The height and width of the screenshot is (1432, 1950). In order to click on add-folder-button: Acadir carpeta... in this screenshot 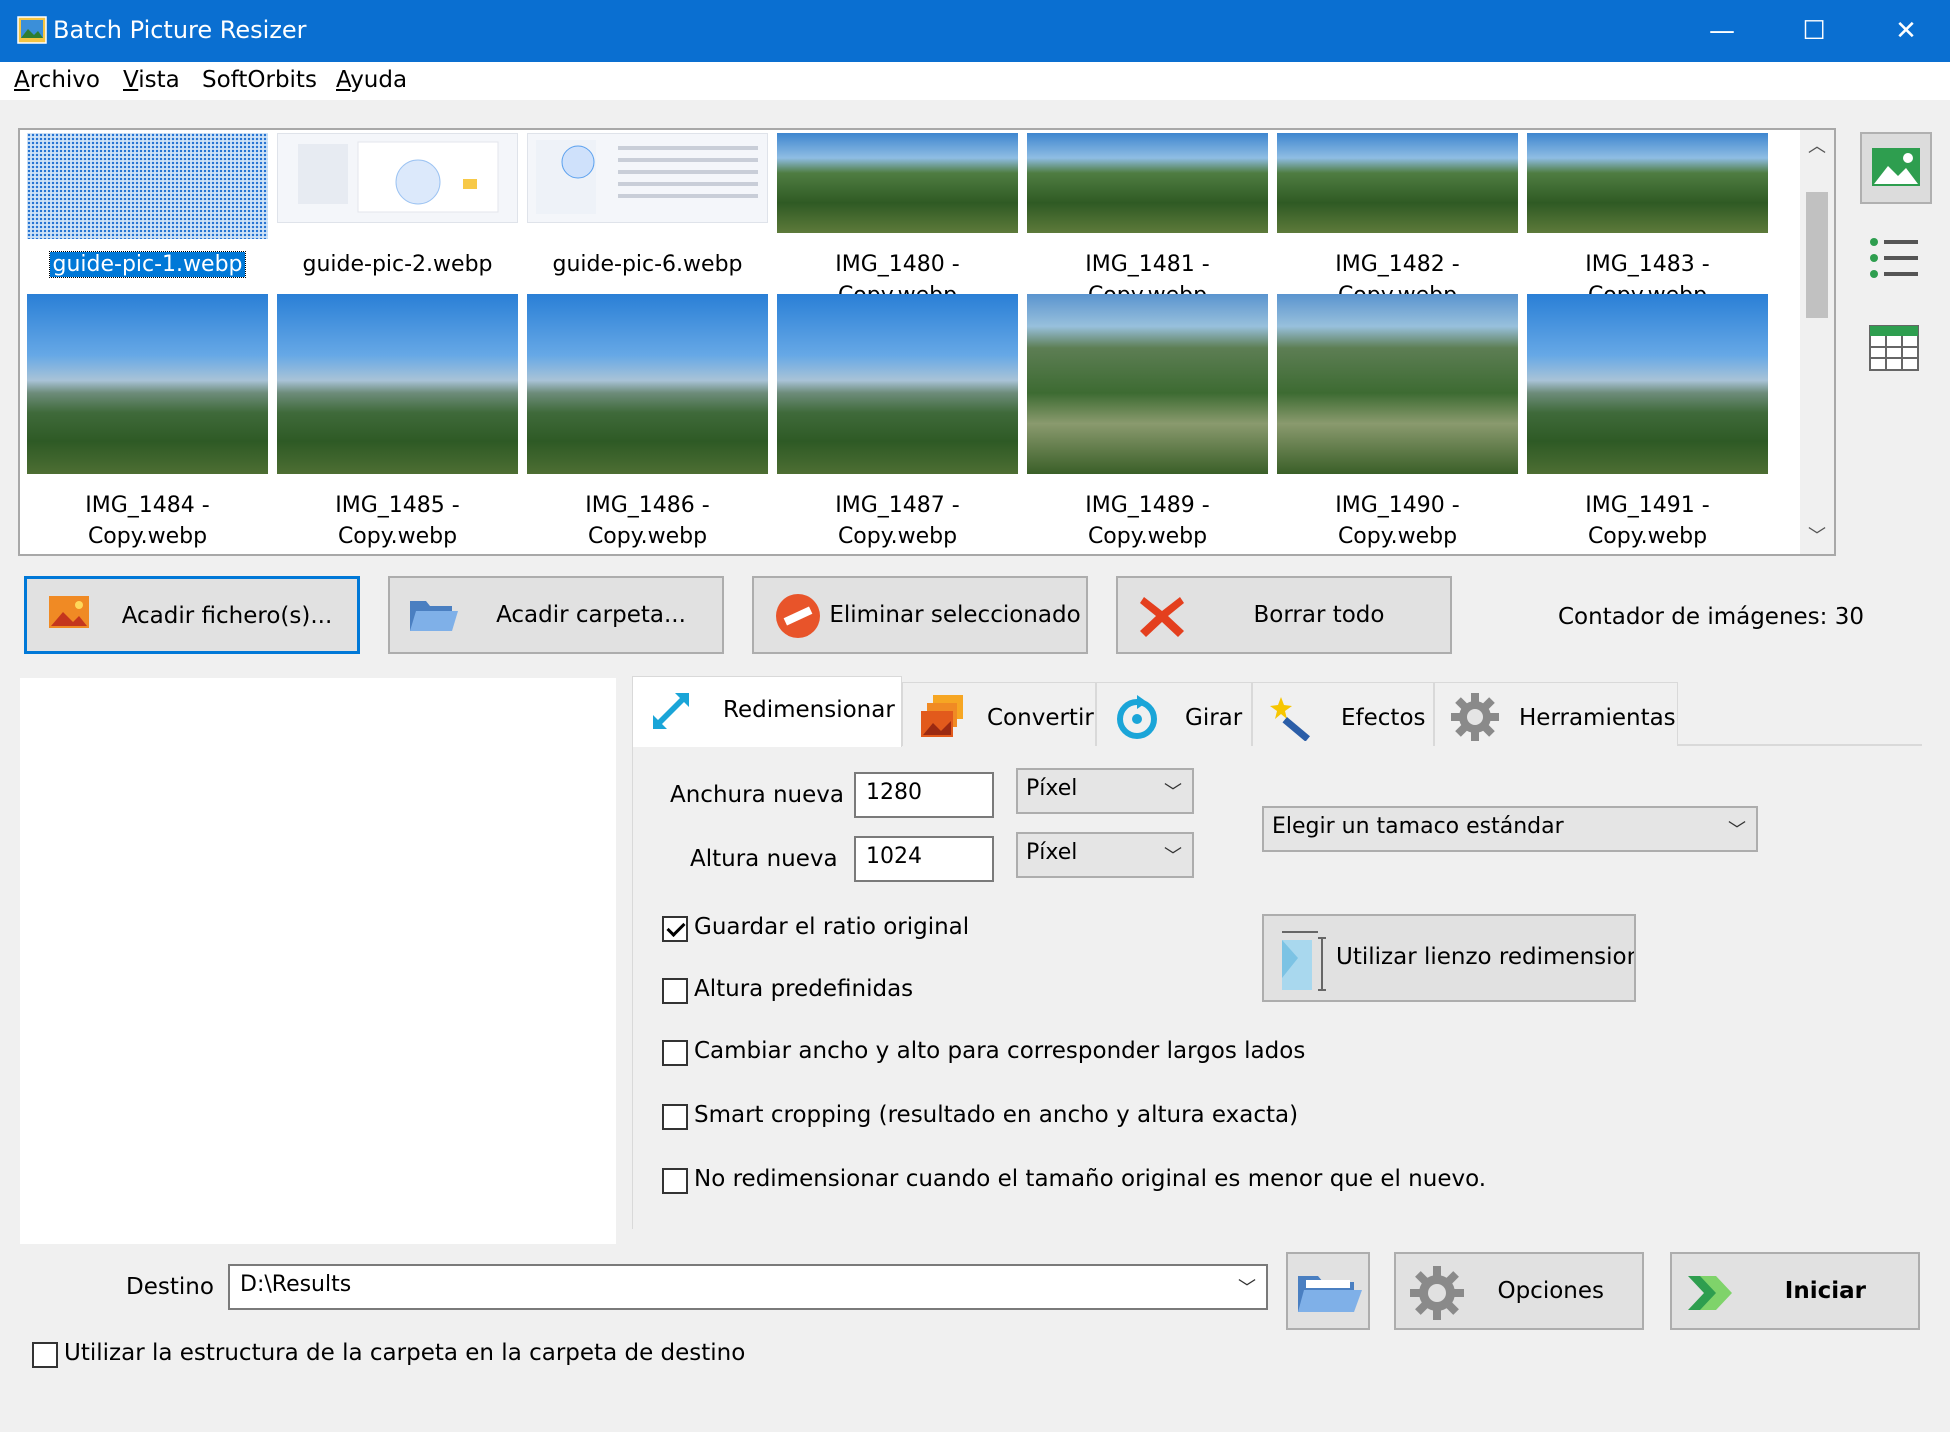, I will do `click(556, 615)`.